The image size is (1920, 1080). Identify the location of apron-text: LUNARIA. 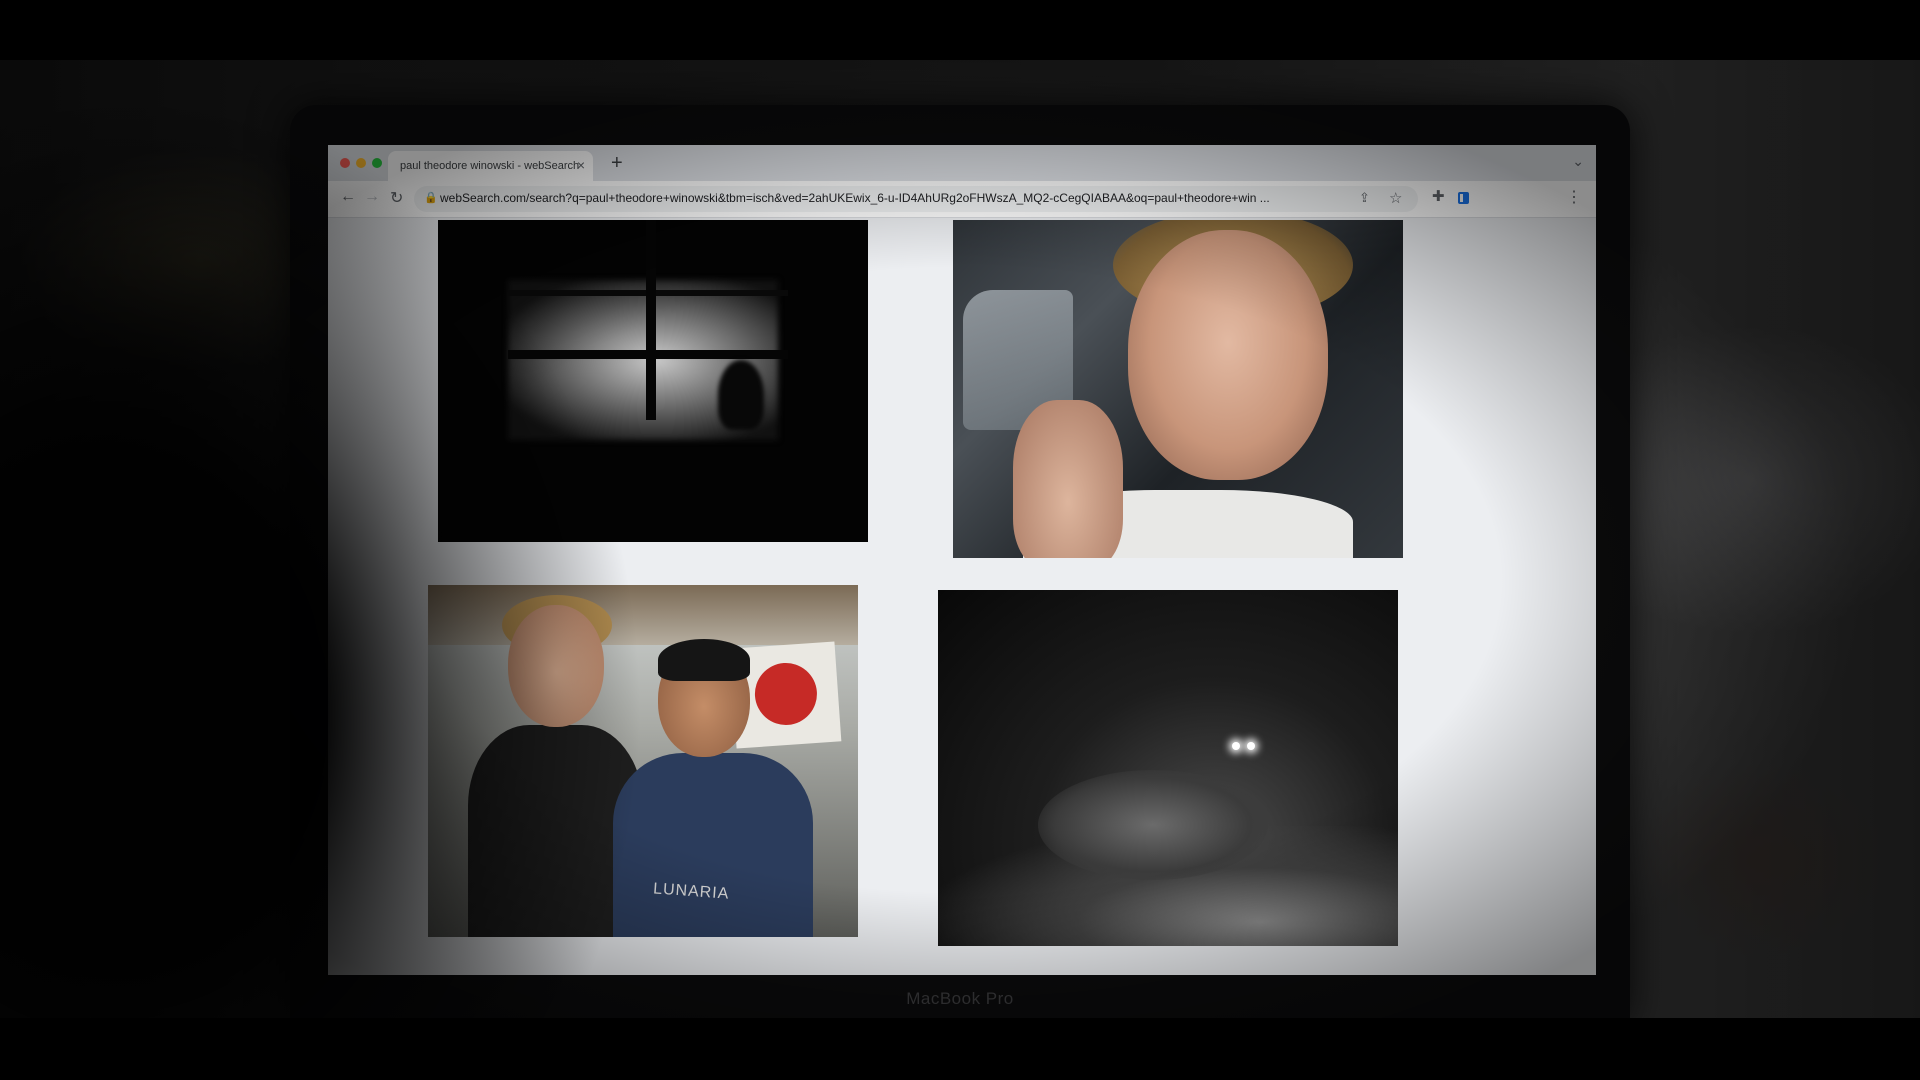
(691, 891).